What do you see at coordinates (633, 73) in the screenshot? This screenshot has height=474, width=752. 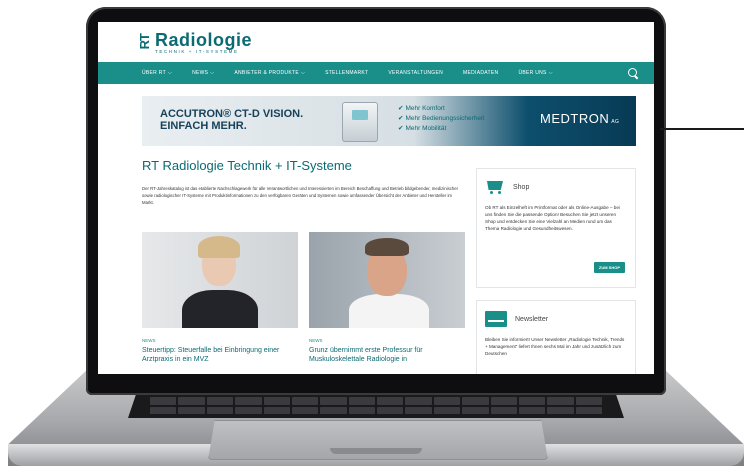 I see `search-icon` at bounding box center [633, 73].